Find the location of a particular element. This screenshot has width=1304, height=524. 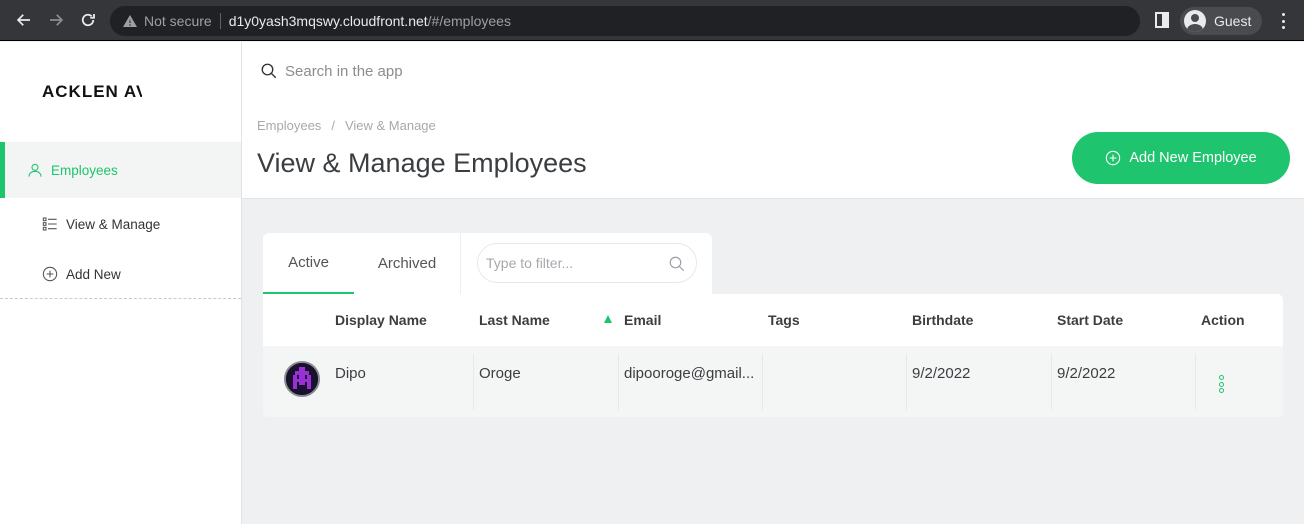

filter-input is located at coordinates (571, 263).